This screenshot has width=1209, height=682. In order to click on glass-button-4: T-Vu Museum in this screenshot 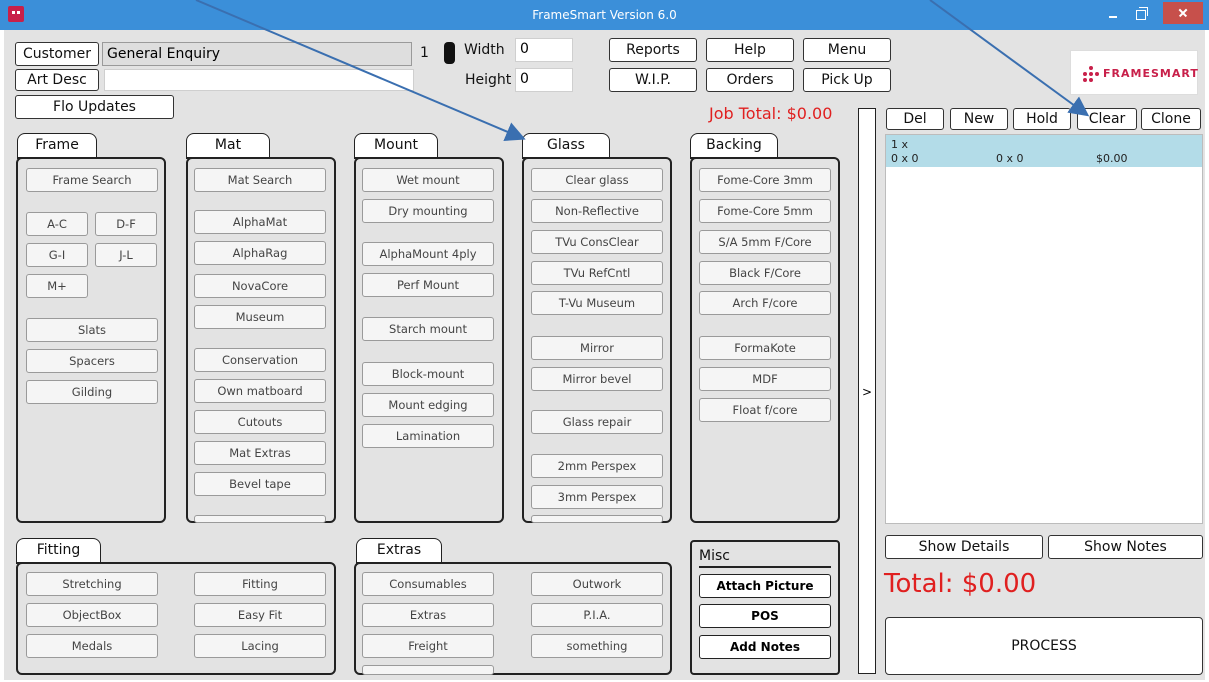, I will do `click(597, 303)`.